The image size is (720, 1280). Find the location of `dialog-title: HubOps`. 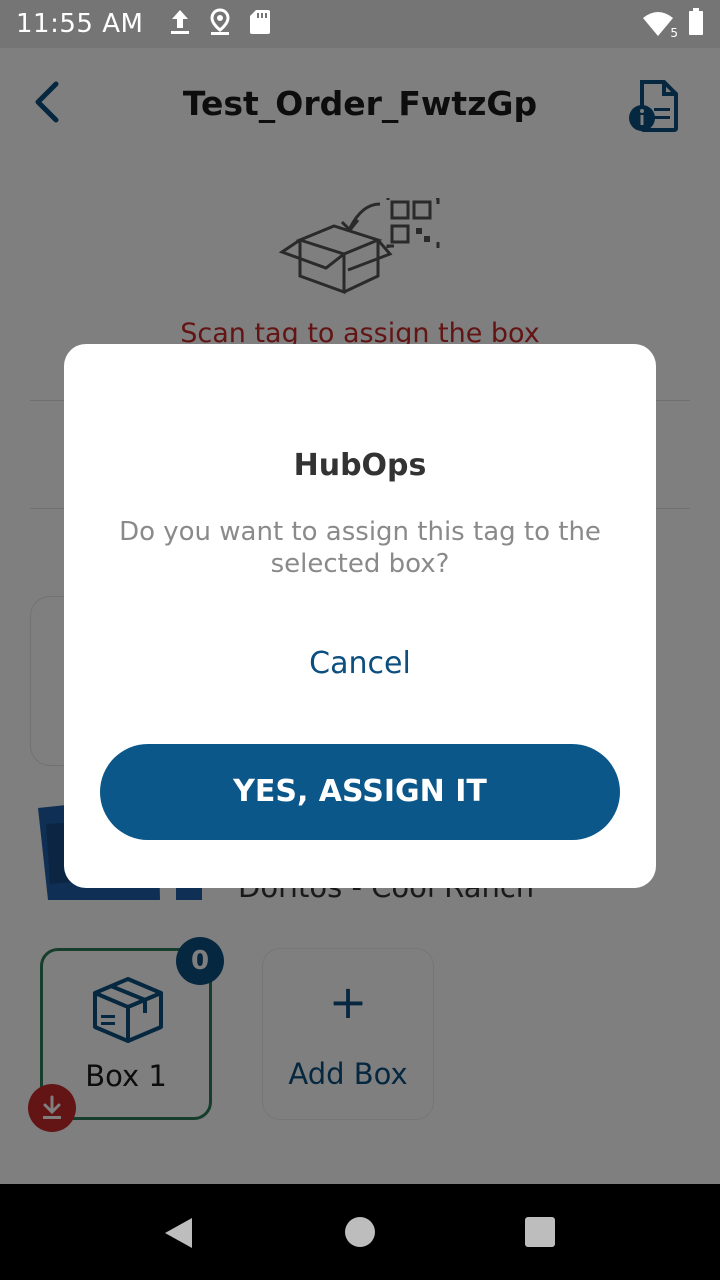

dialog-title: HubOps is located at coordinates (360, 465).